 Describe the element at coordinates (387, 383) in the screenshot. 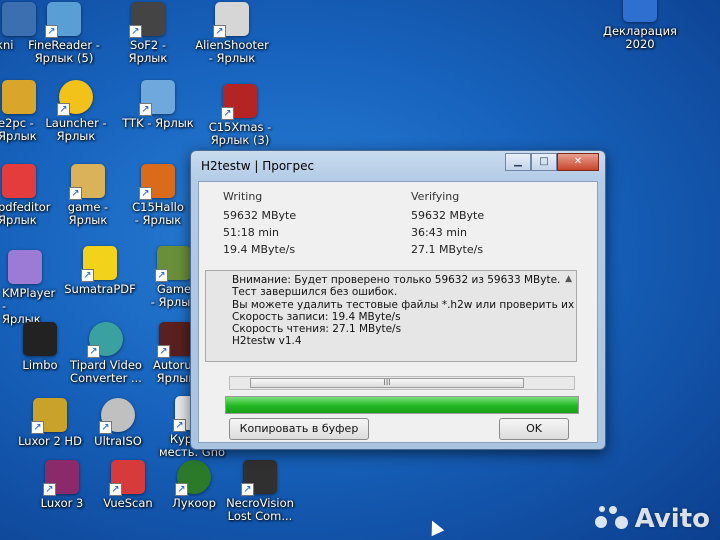

I see `scrollbar-thumb: III` at that location.